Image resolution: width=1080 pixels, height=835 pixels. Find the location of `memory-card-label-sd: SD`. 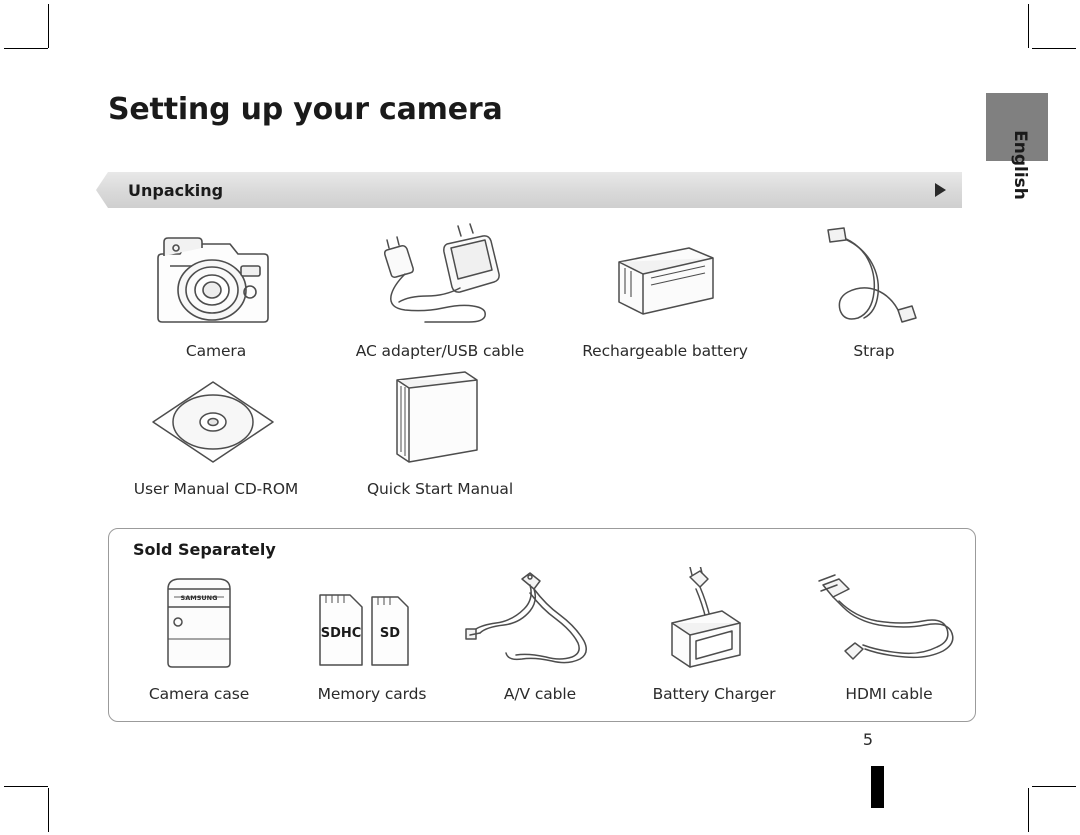

memory-card-label-sd: SD is located at coordinates (390, 633).